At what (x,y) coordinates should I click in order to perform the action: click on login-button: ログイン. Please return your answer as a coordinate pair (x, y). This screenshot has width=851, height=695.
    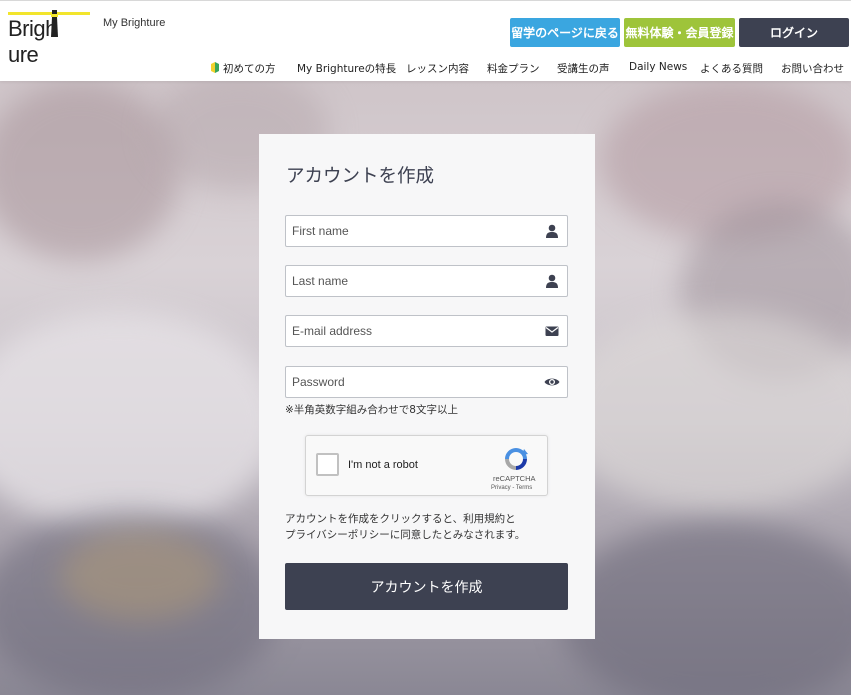
    Looking at the image, I should click on (794, 32).